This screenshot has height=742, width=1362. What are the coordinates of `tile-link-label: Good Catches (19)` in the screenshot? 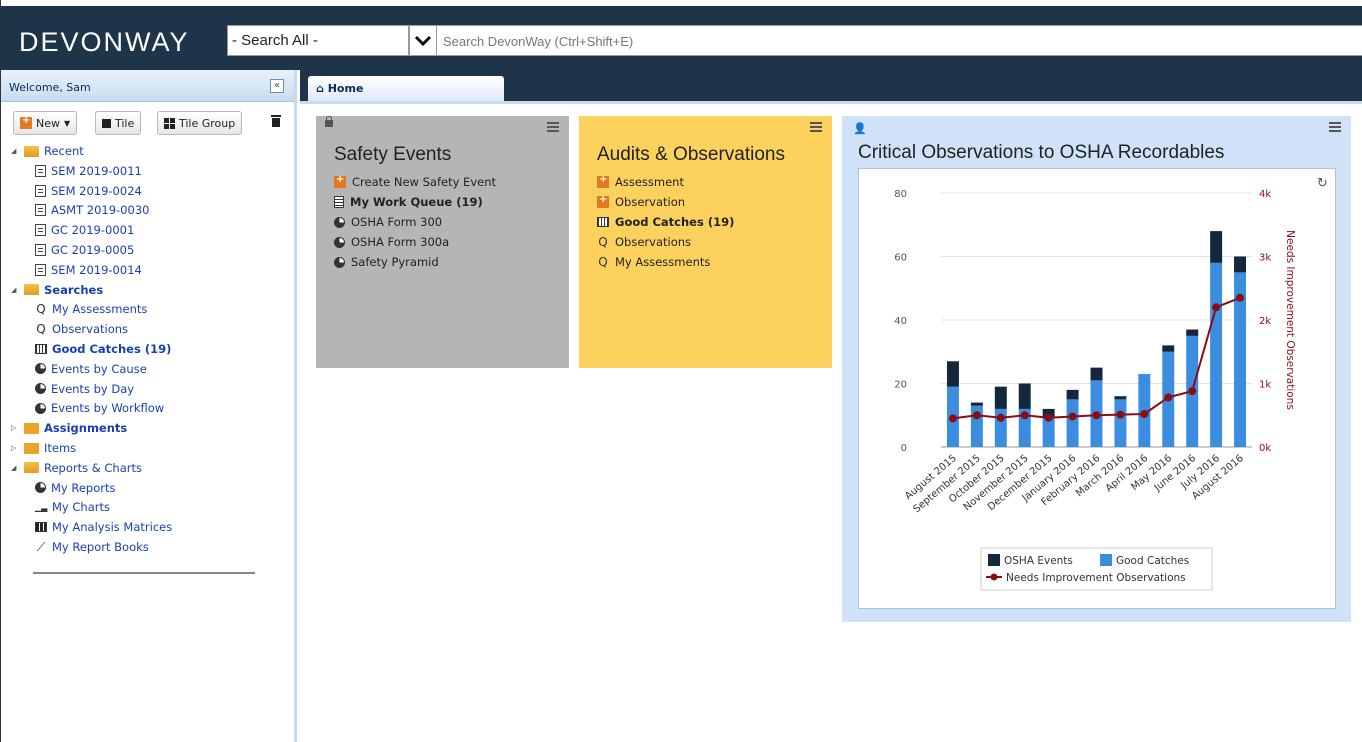 It's located at (675, 222).